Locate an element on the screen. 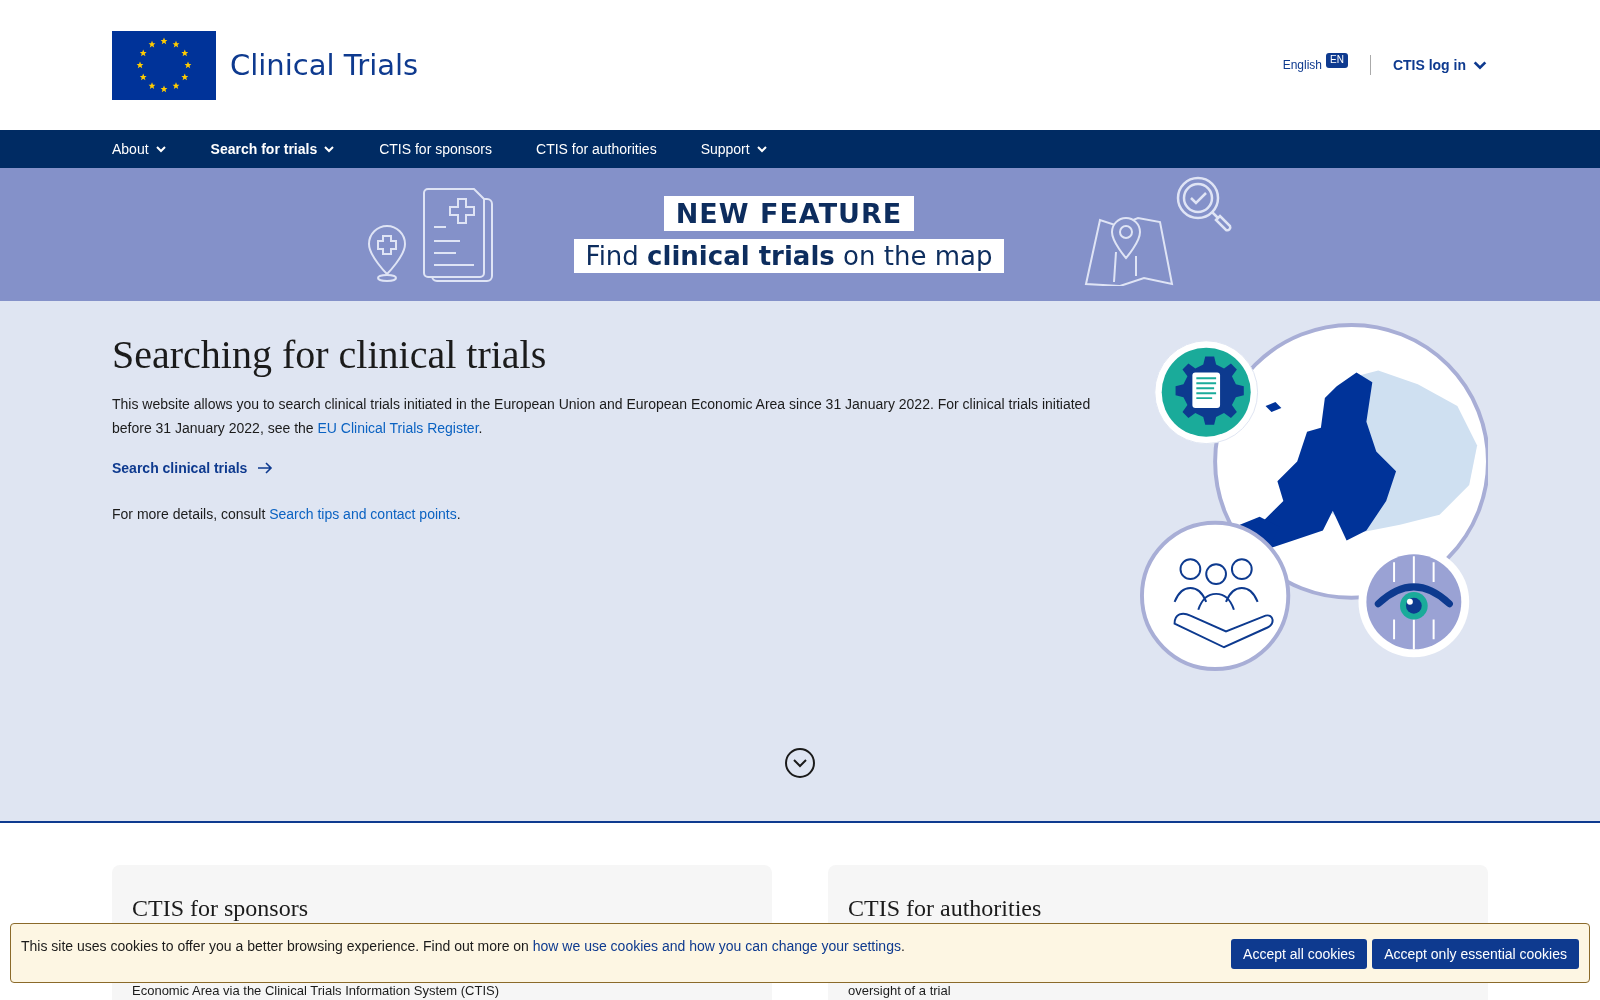  promo-banner: NEW FEATURE Find clinical trials on the map is located at coordinates (800, 234).